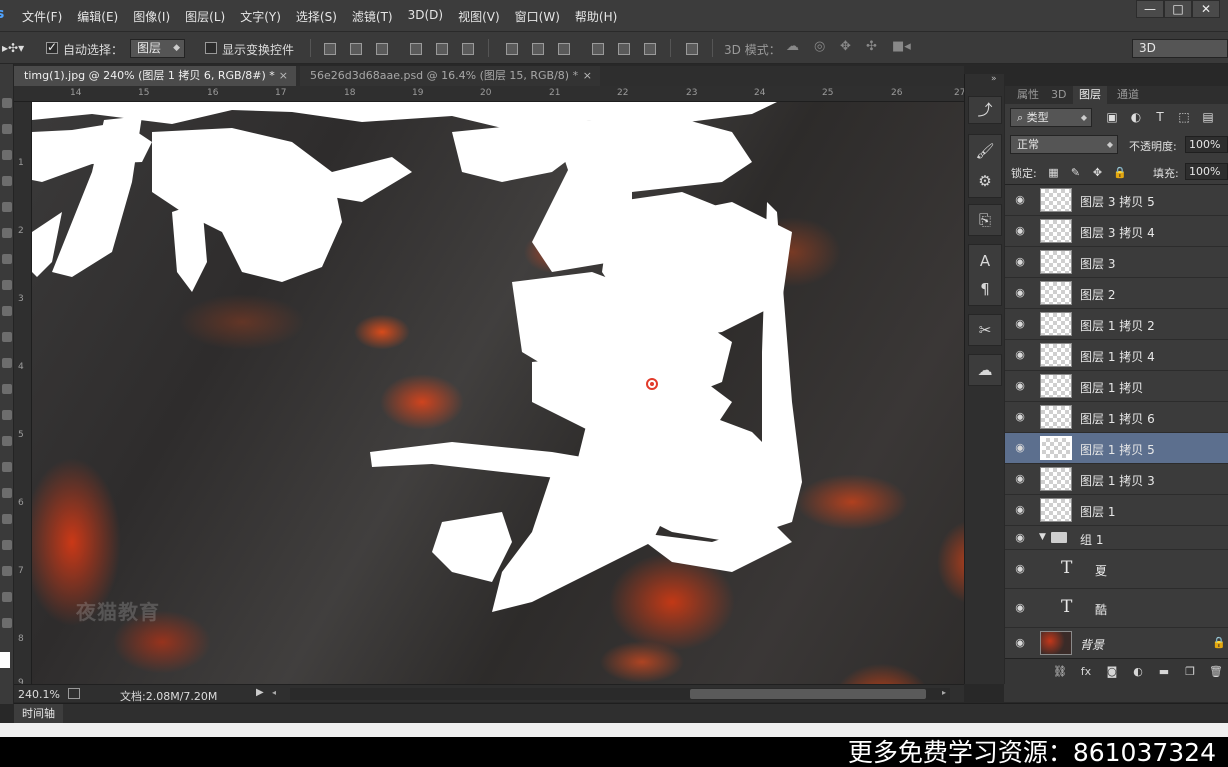 This screenshot has width=1228, height=767. What do you see at coordinates (649, 48) in the screenshot?
I see `distribute-right-icon` at bounding box center [649, 48].